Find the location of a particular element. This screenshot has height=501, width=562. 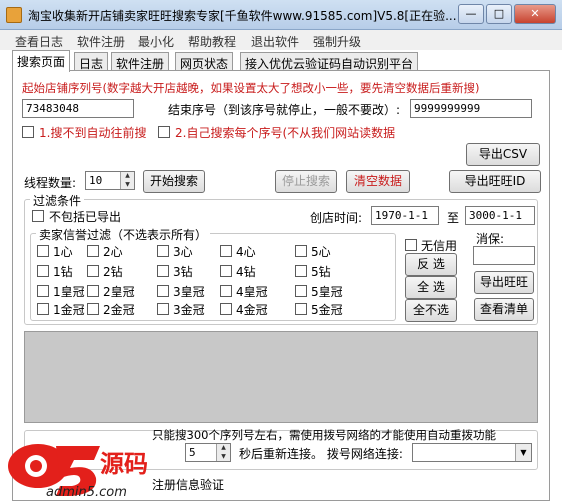

credit-label: 1钻 is located at coordinates (63, 272).